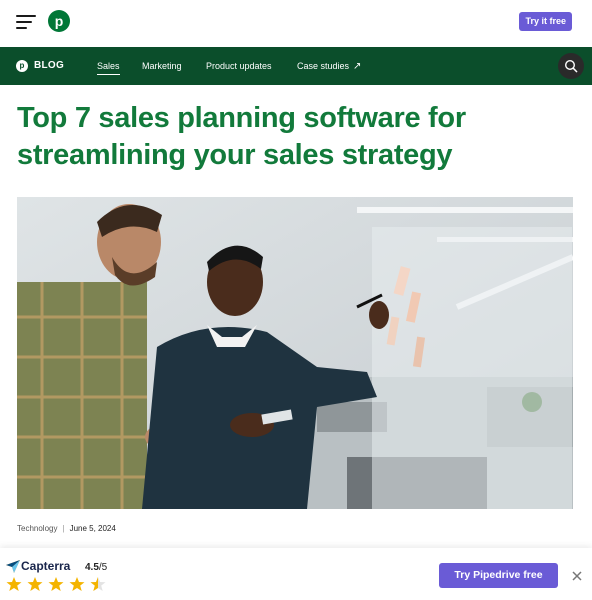  What do you see at coordinates (46, 566) in the screenshot?
I see `capterra-name: Capterra` at bounding box center [46, 566].